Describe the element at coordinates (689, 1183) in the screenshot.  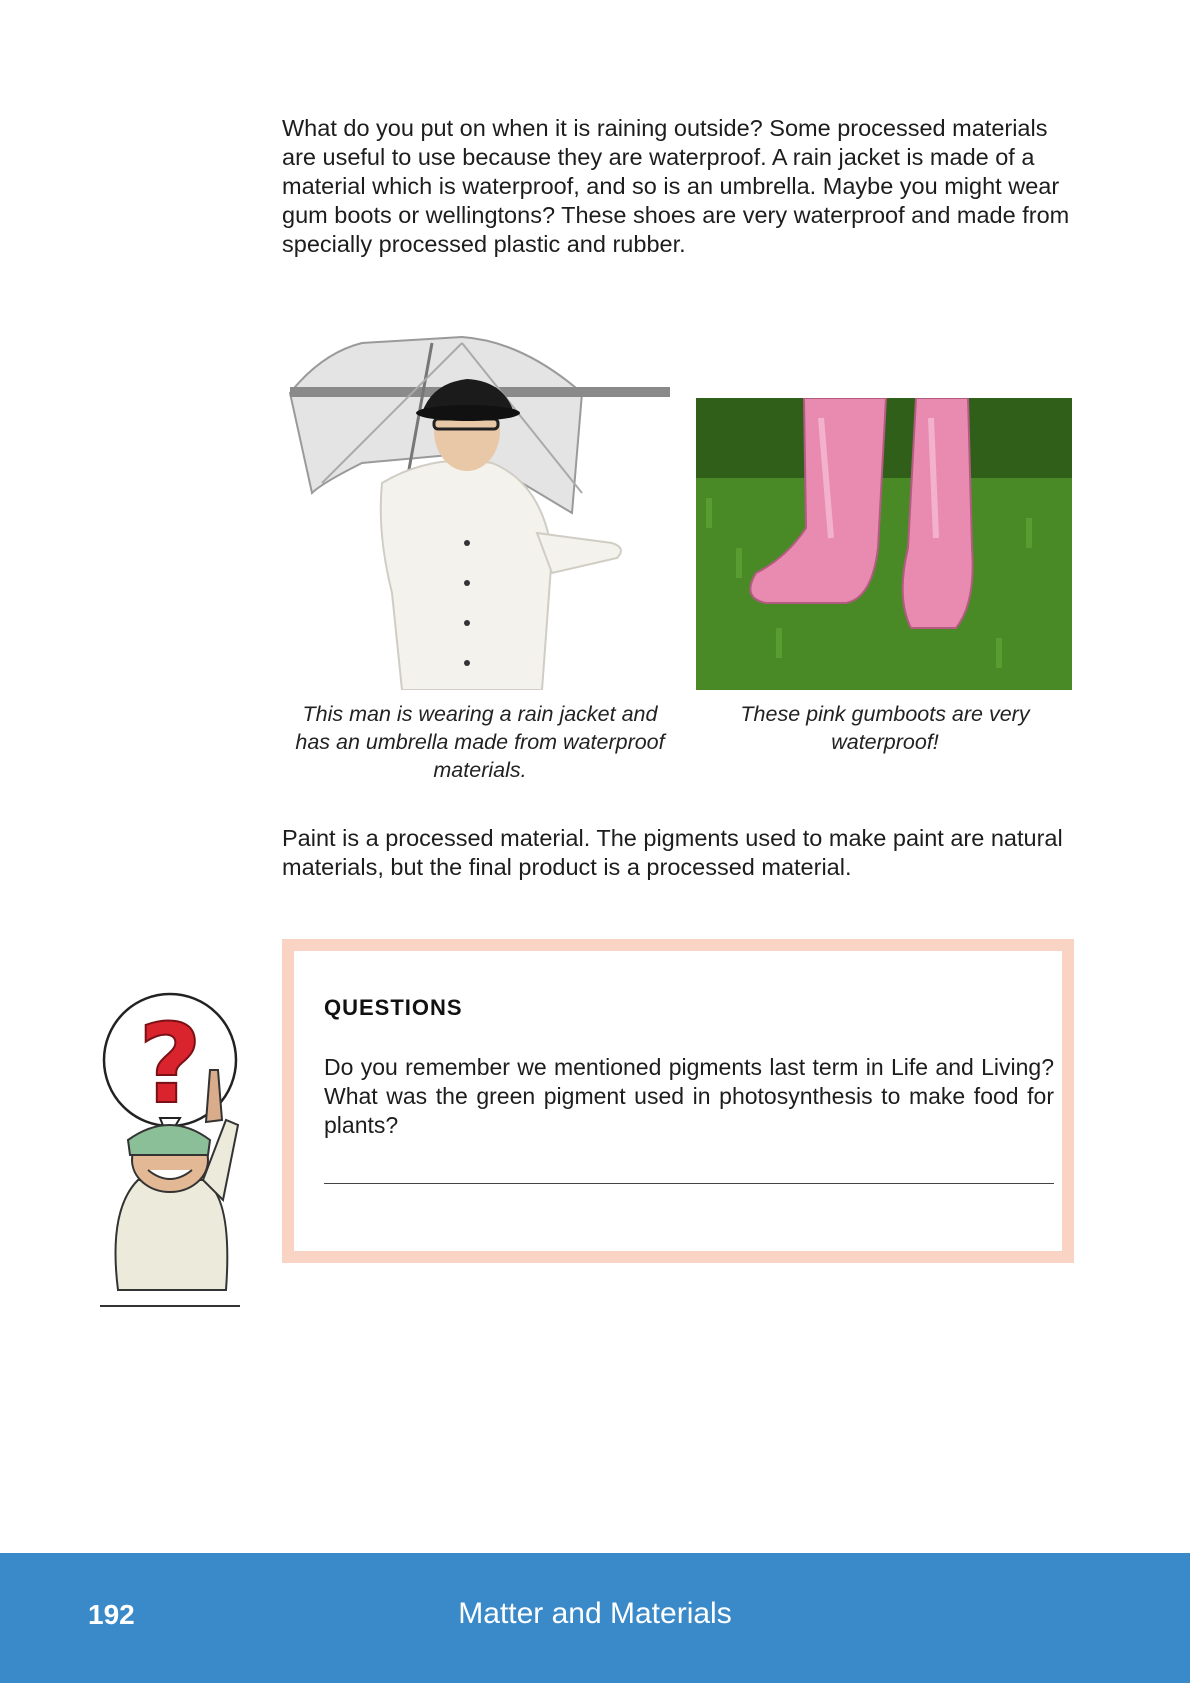
I see `answer-line` at that location.